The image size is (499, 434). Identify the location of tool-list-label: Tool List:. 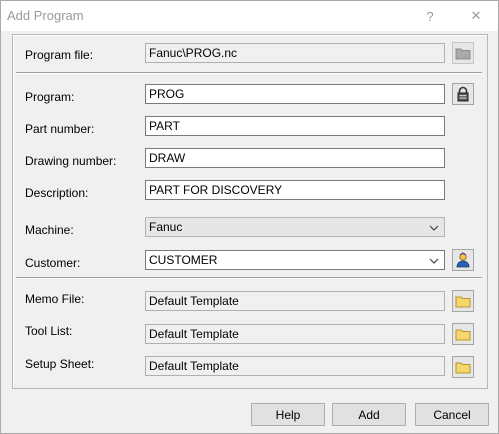
(49, 331).